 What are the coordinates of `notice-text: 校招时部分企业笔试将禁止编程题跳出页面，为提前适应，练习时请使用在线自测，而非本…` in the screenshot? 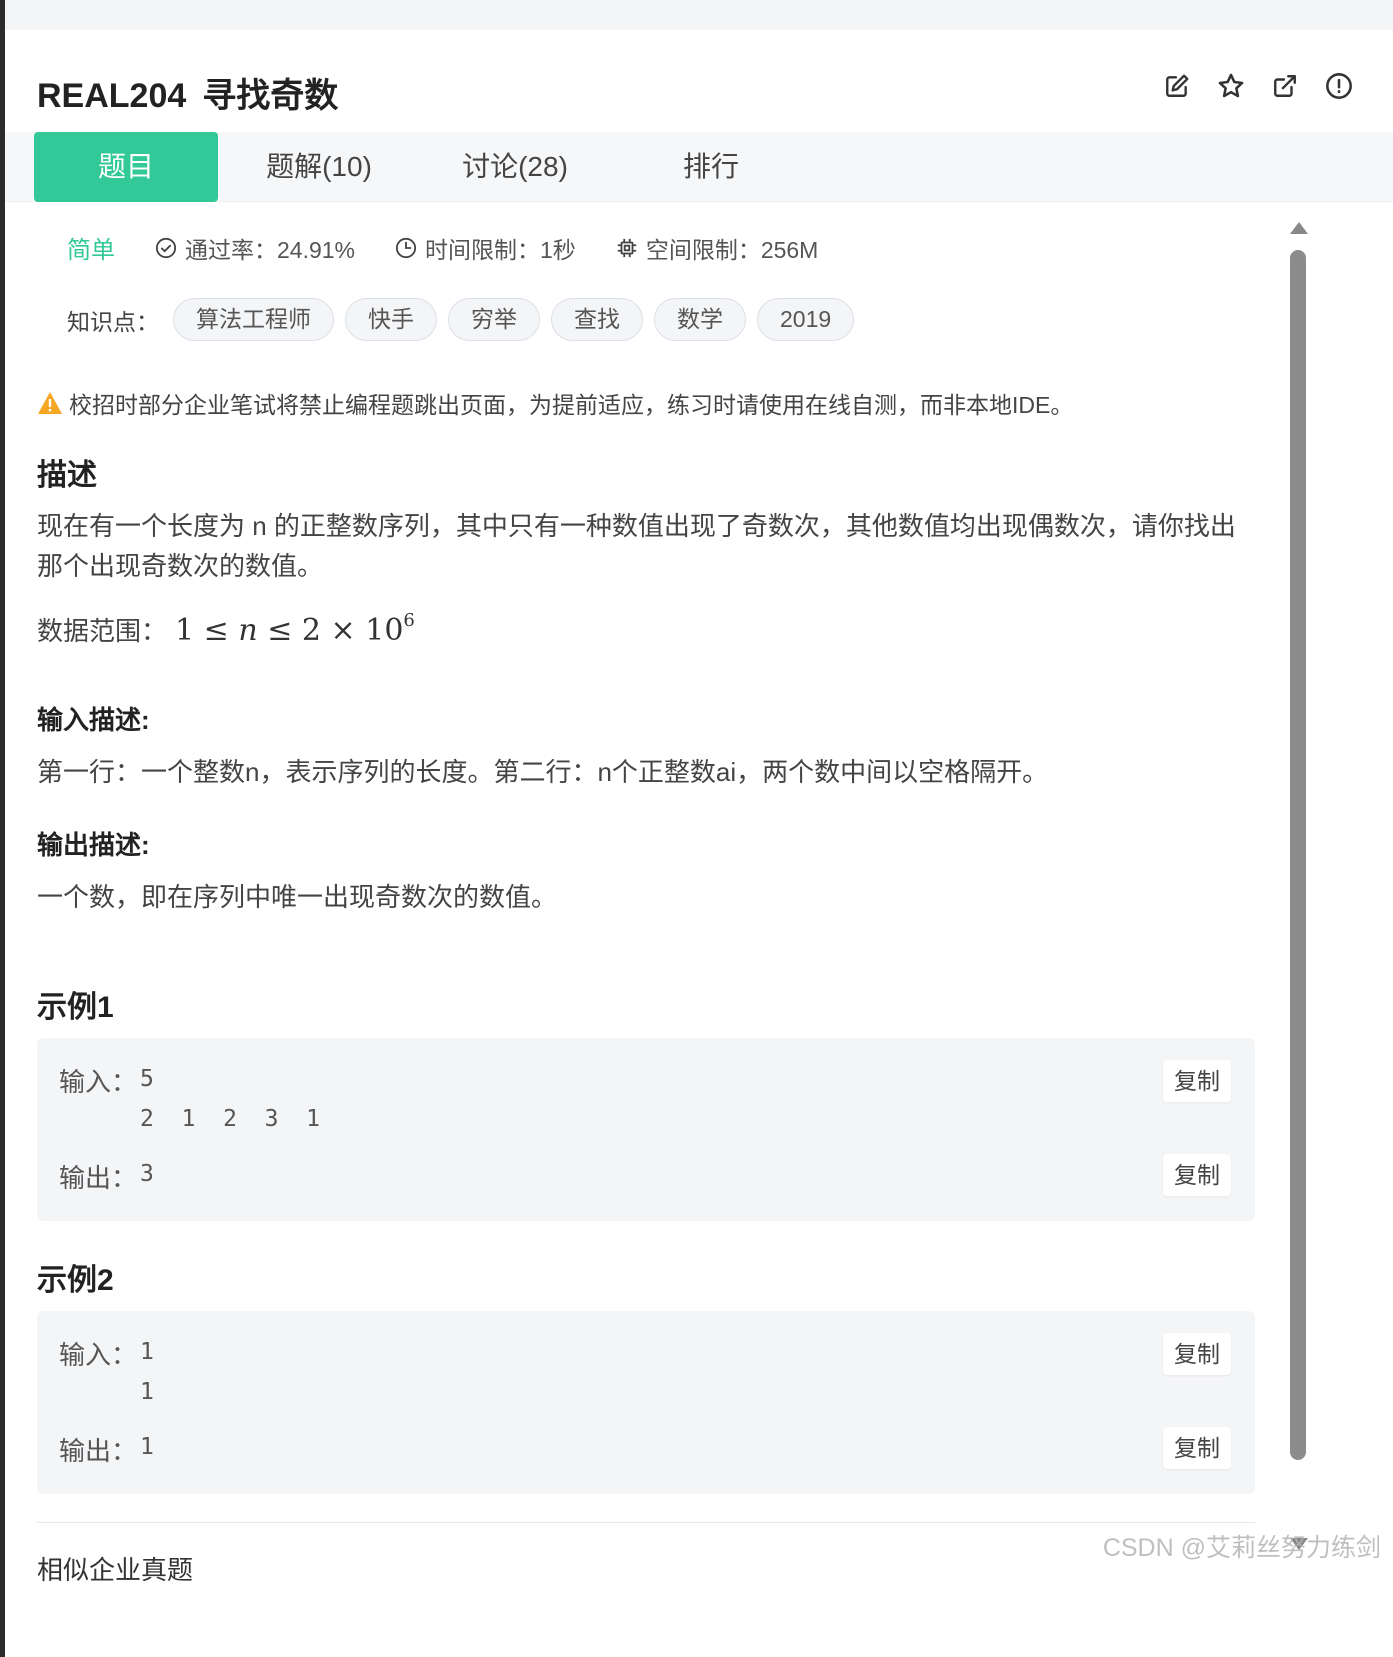 It's located at (571, 405).